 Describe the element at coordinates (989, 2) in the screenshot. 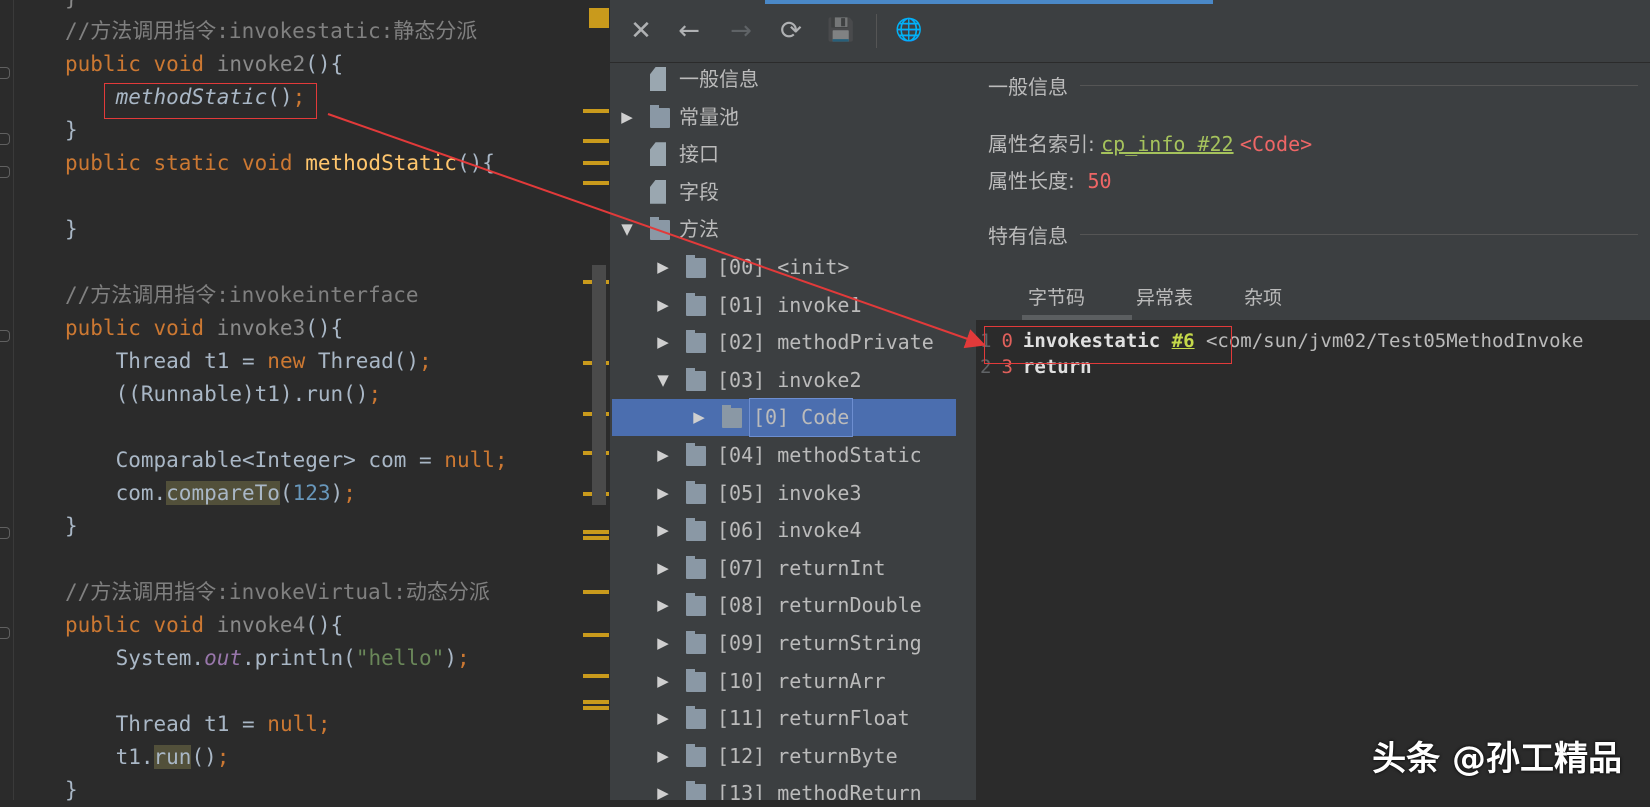

I see `active-tab-indicator` at that location.